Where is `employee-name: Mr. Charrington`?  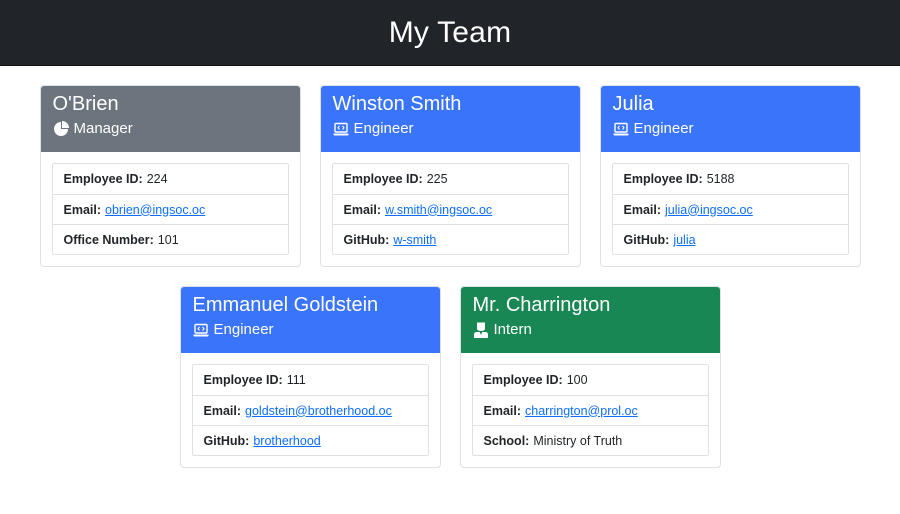 employee-name: Mr. Charrington is located at coordinates (541, 305).